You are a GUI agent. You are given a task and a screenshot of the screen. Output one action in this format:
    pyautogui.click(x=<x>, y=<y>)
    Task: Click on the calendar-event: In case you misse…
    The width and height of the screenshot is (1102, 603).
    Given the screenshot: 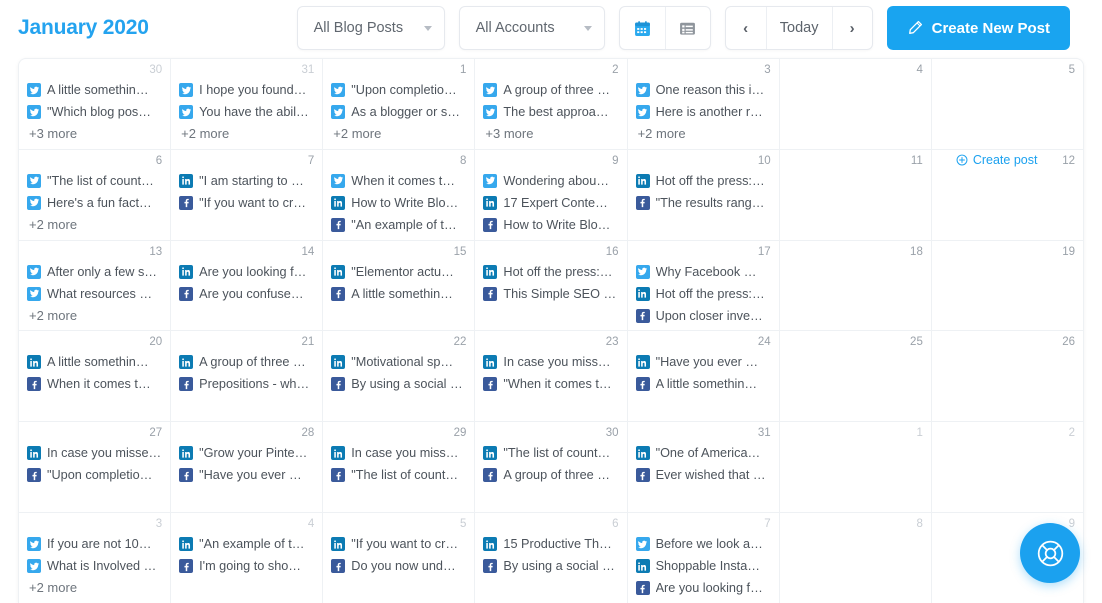 What is the action you would take?
    pyautogui.click(x=94, y=453)
    